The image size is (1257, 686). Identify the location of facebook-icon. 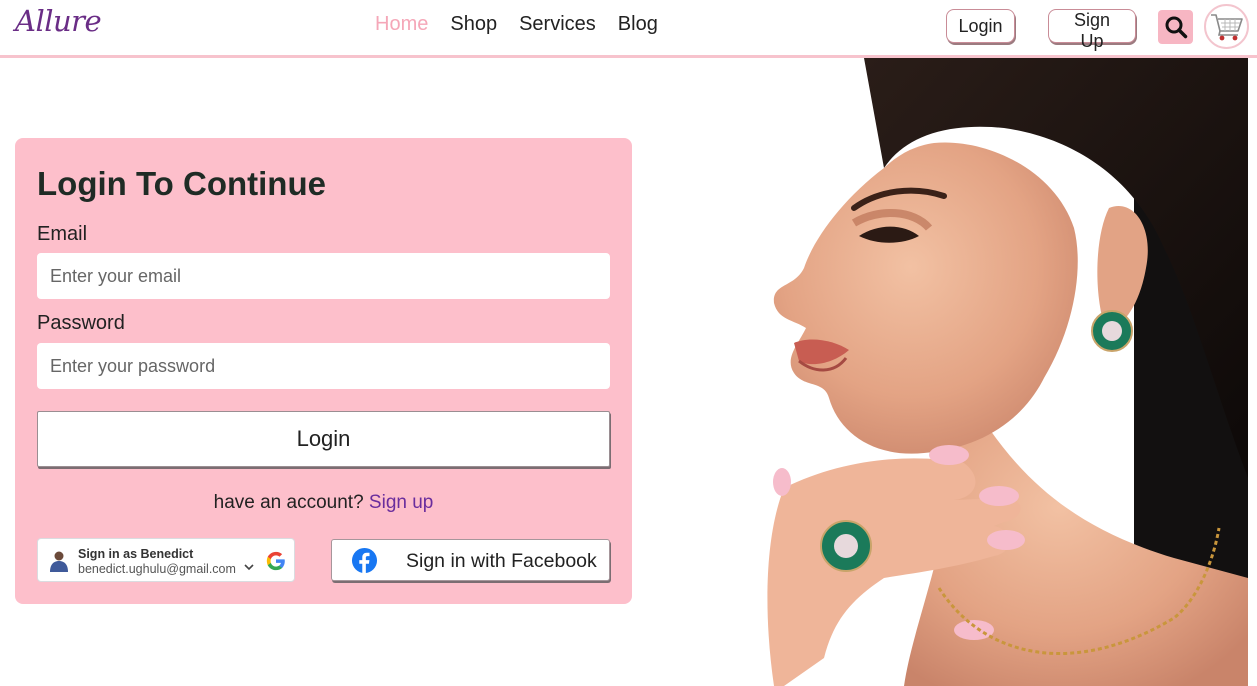
(364, 560).